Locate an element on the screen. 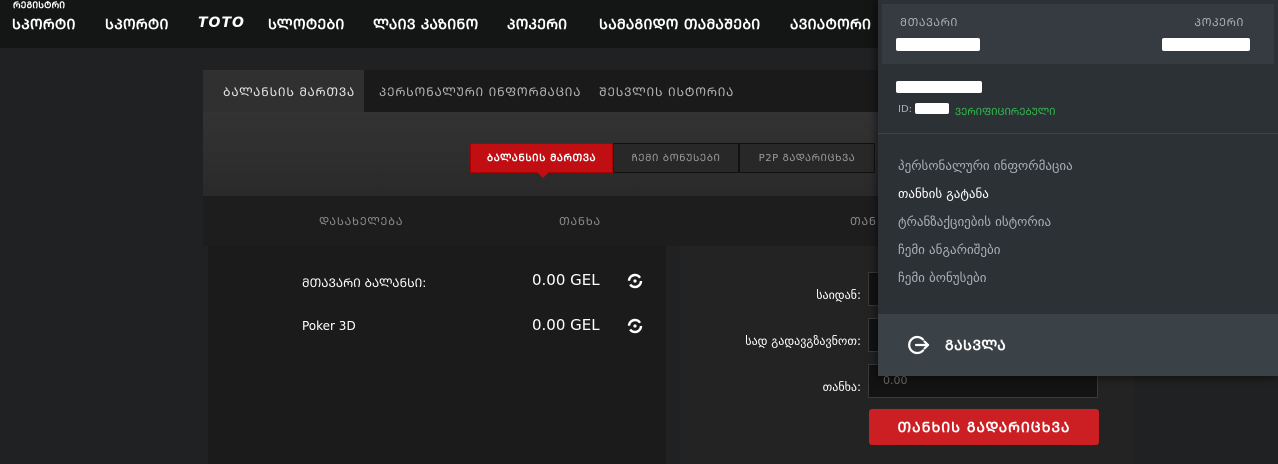 This screenshot has width=1278, height=464. tab-personal-info: ᲞᲔᲠᲡᲝᲜᲐᲚᲣᲠᲘ ᲘᲜᲤᲝᲠᲛᲐᲪᲘᲐ is located at coordinates (480, 91).